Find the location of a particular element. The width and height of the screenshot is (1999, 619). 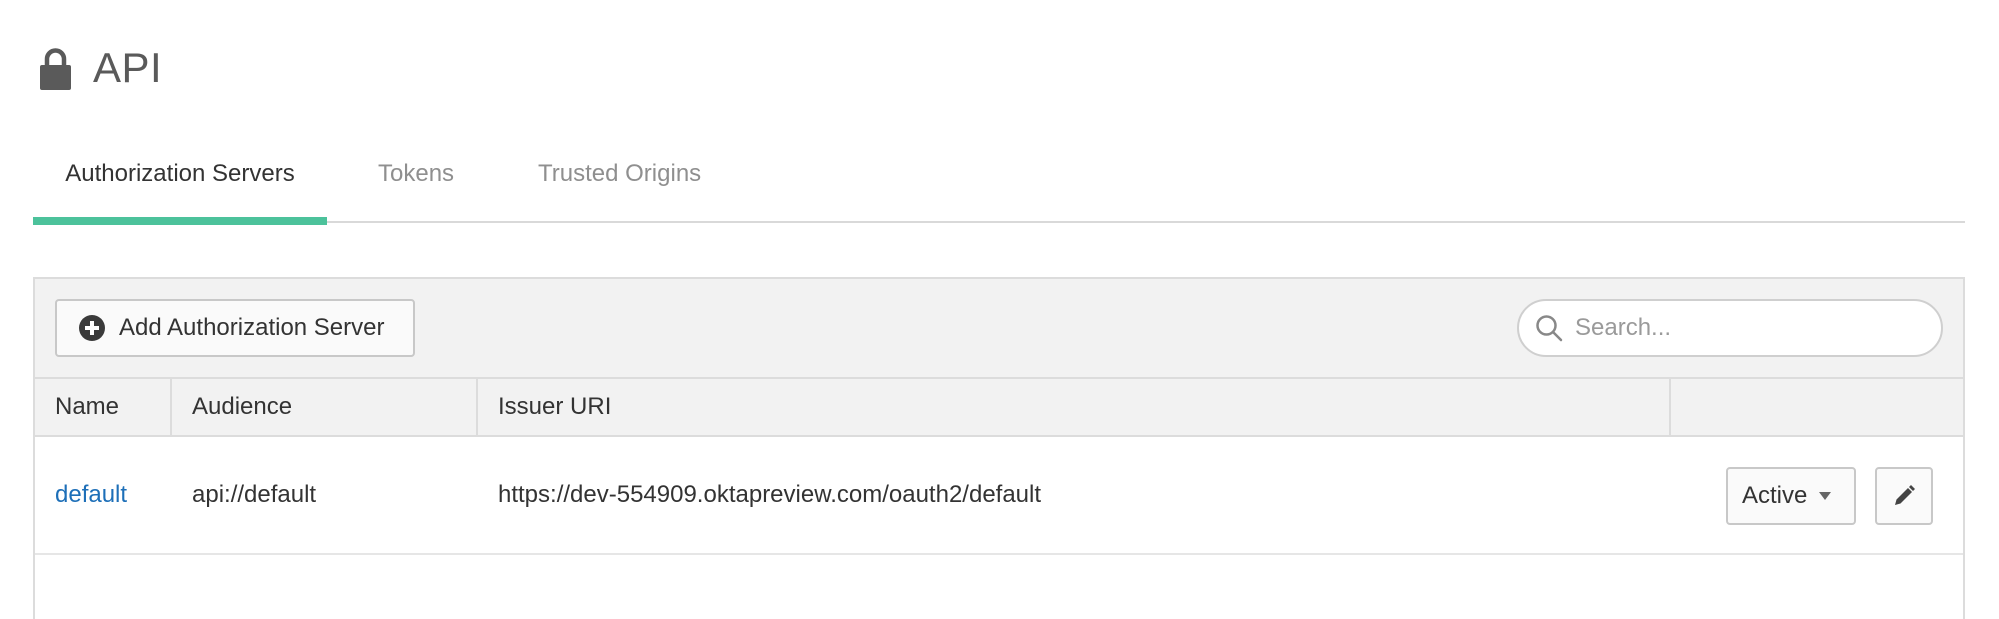

add-button-label: Add Authorization Server is located at coordinates (252, 327).